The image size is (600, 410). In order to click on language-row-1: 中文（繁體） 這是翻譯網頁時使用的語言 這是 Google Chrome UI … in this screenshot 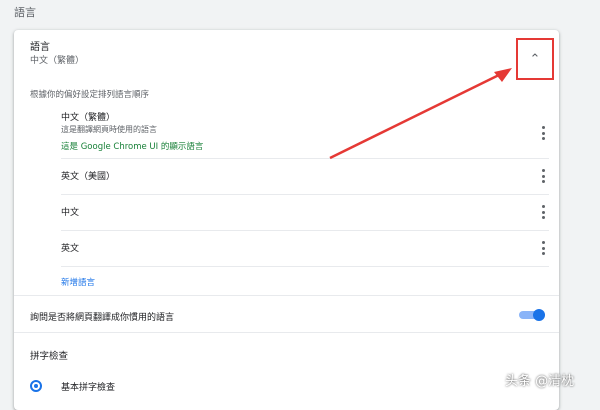, I will do `click(305, 133)`.